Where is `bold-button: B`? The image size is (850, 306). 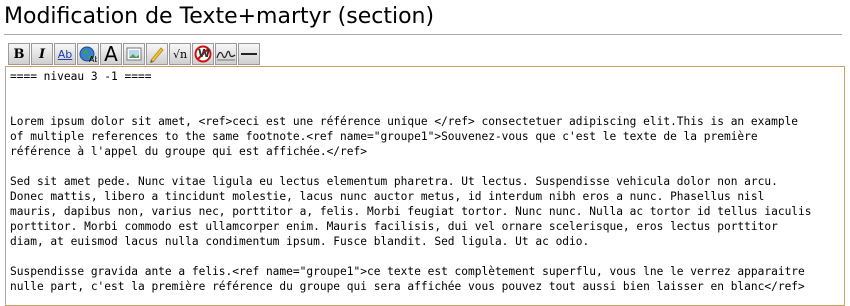 bold-button: B is located at coordinates (19, 54).